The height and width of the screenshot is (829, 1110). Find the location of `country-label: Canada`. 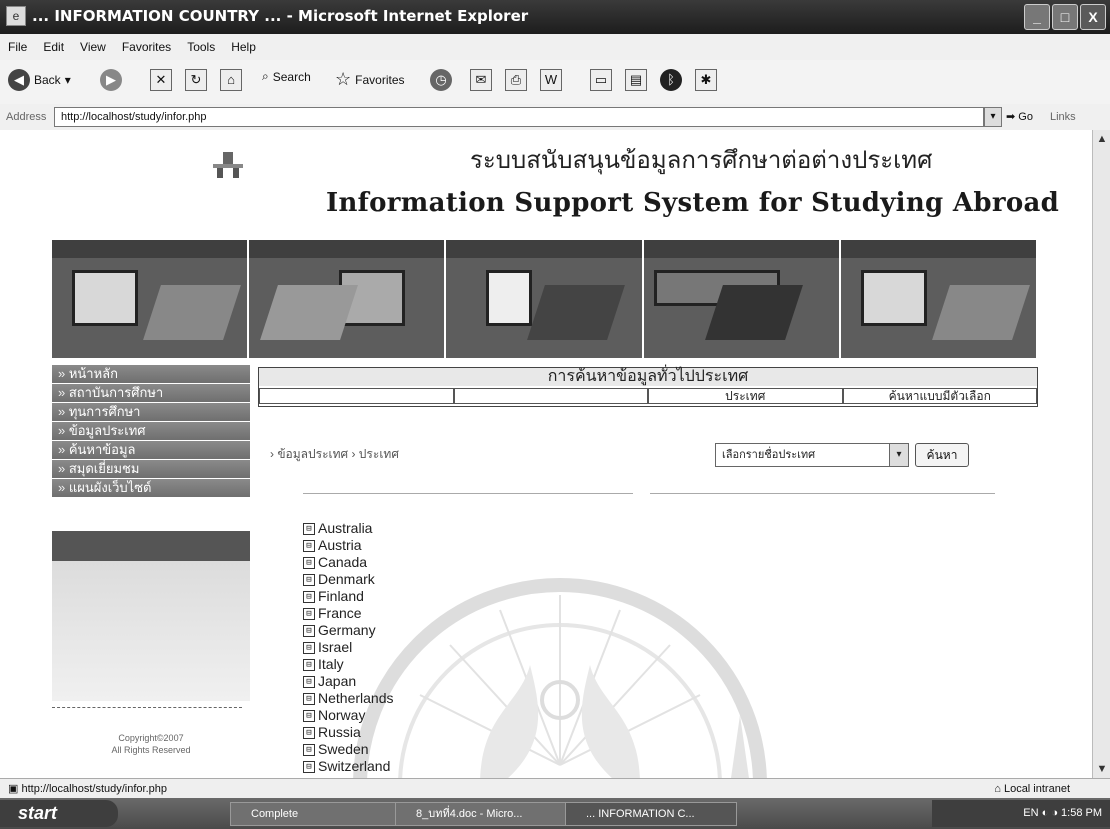

country-label: Canada is located at coordinates (343, 562).